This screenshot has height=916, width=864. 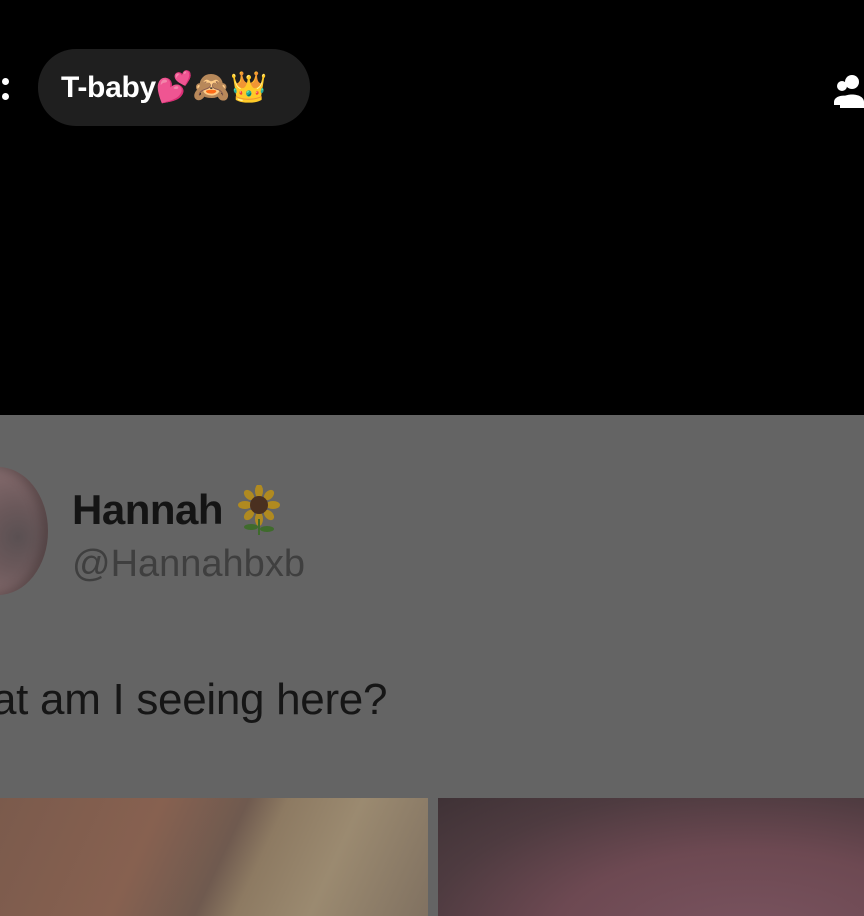 I want to click on chat-title: T-baby💕🙈👑, so click(x=164, y=87).